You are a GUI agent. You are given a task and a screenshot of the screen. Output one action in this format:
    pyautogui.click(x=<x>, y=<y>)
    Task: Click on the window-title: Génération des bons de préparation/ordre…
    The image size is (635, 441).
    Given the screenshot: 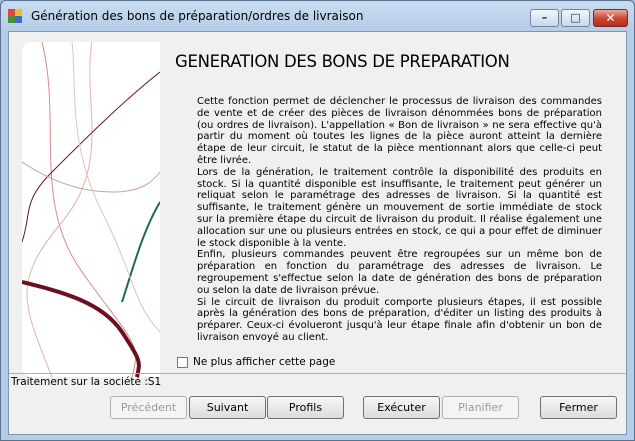 What is the action you would take?
    pyautogui.click(x=197, y=16)
    